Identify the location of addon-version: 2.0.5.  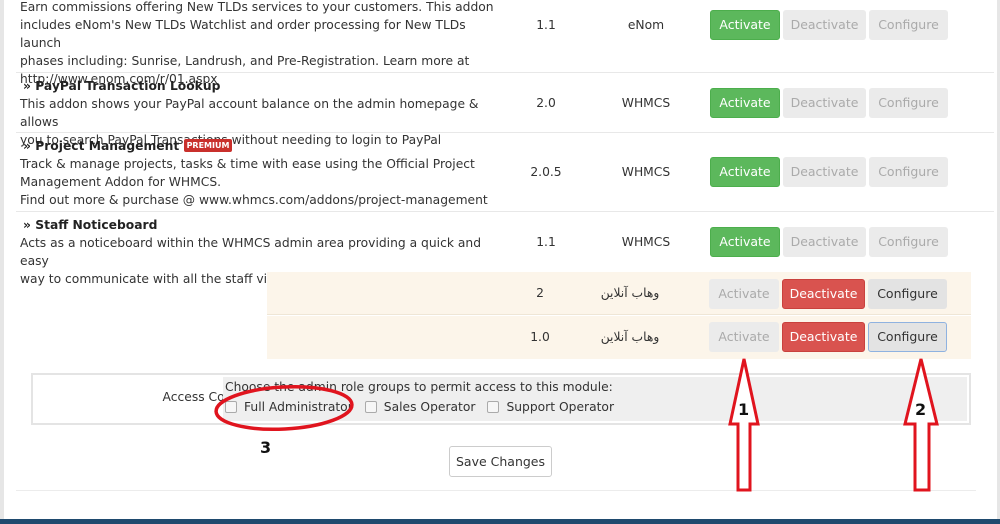
(546, 172).